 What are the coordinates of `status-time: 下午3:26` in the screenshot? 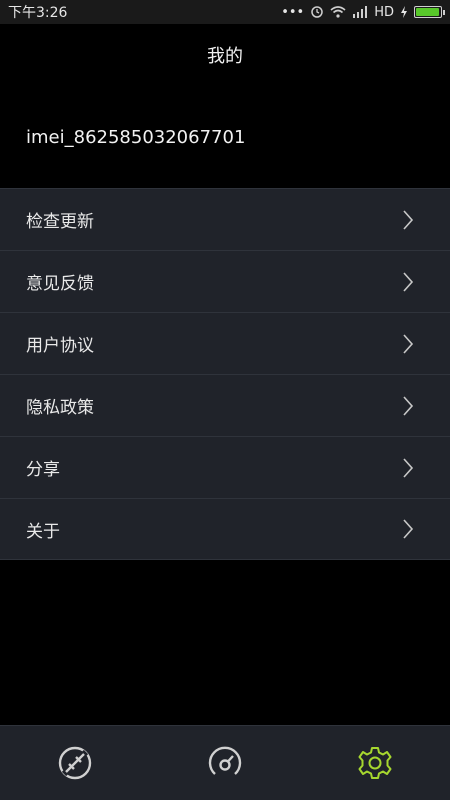 It's located at (38, 13).